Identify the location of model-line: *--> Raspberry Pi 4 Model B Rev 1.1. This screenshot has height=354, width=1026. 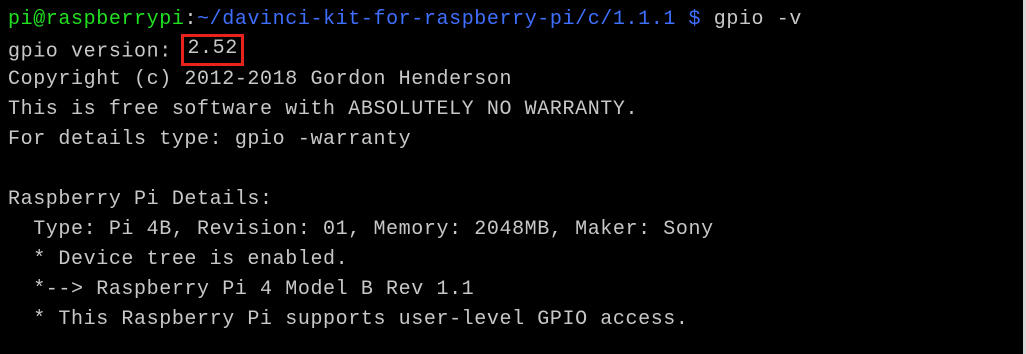
(241, 289).